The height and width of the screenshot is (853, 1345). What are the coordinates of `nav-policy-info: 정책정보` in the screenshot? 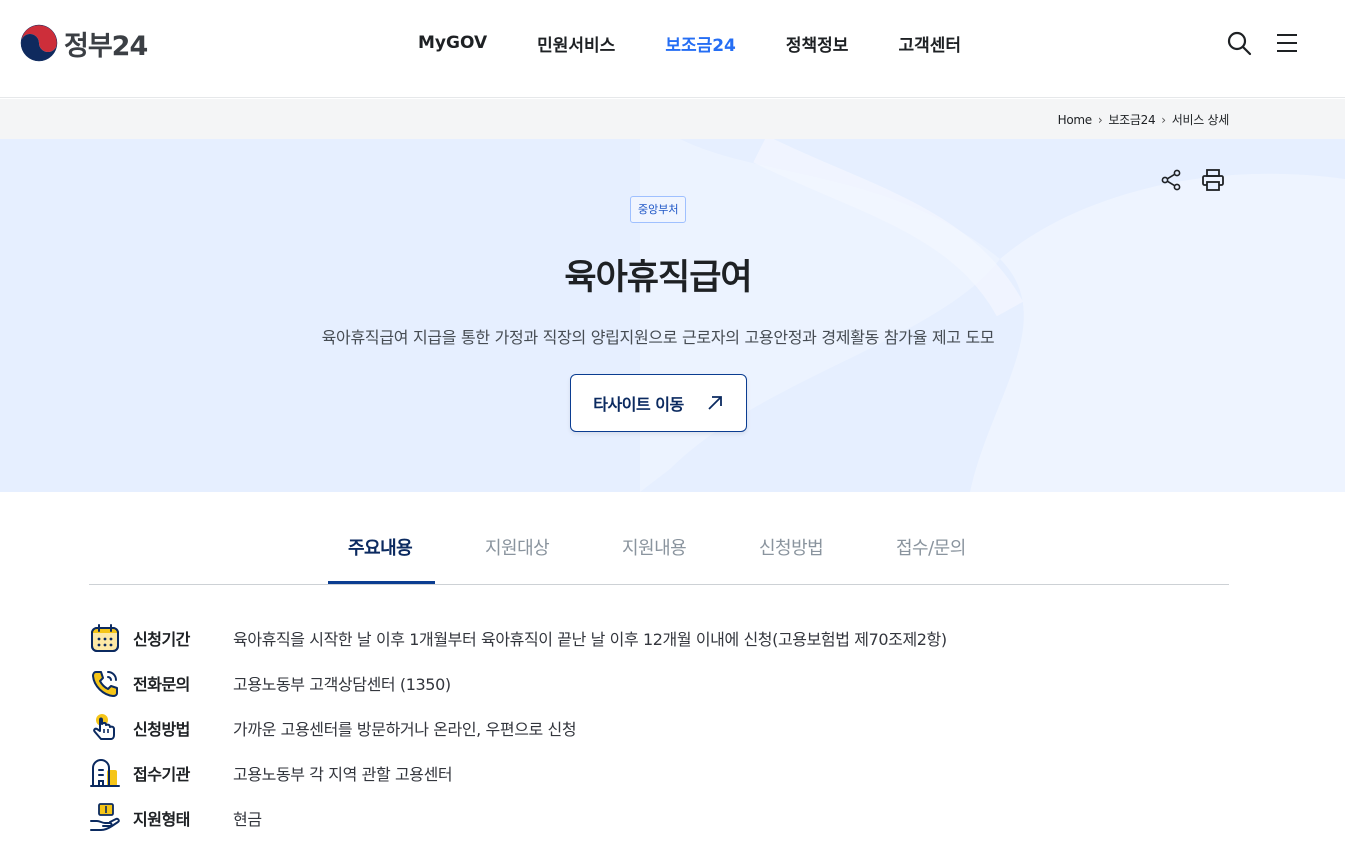 It's located at (817, 43).